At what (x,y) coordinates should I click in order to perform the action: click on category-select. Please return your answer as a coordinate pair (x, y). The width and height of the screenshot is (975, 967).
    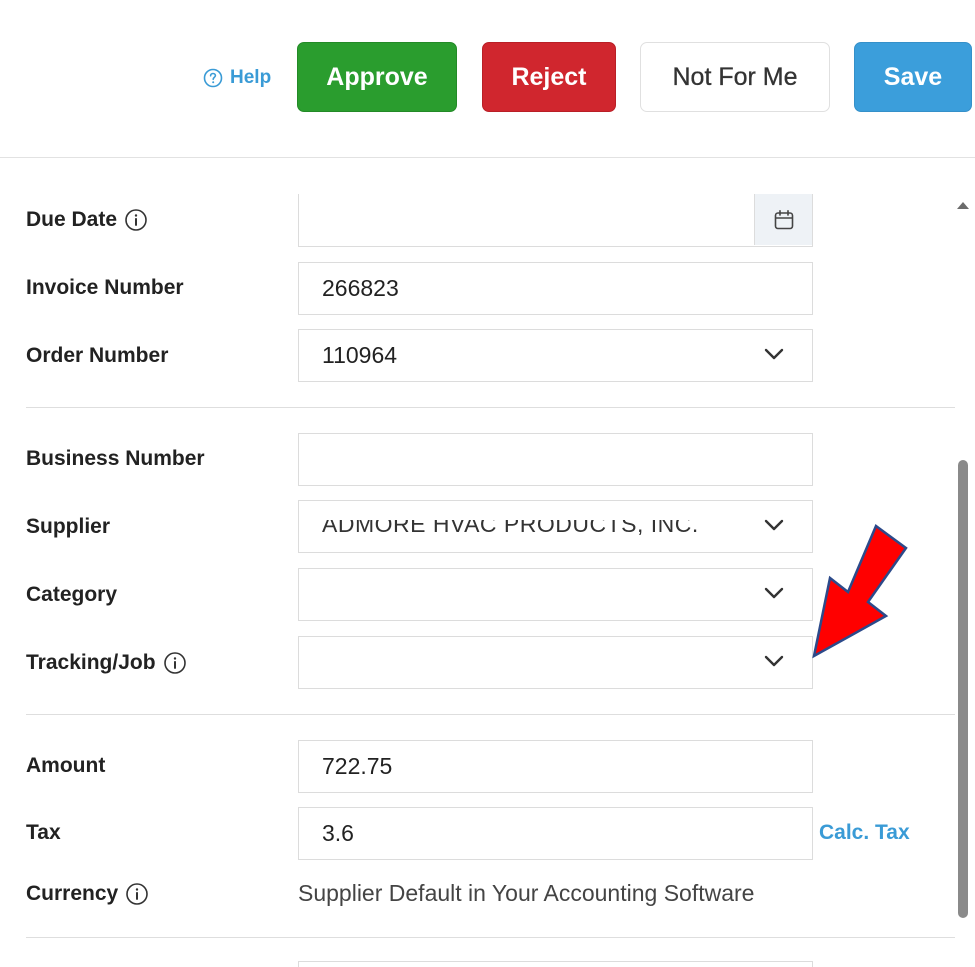
    Looking at the image, I should click on (555, 594).